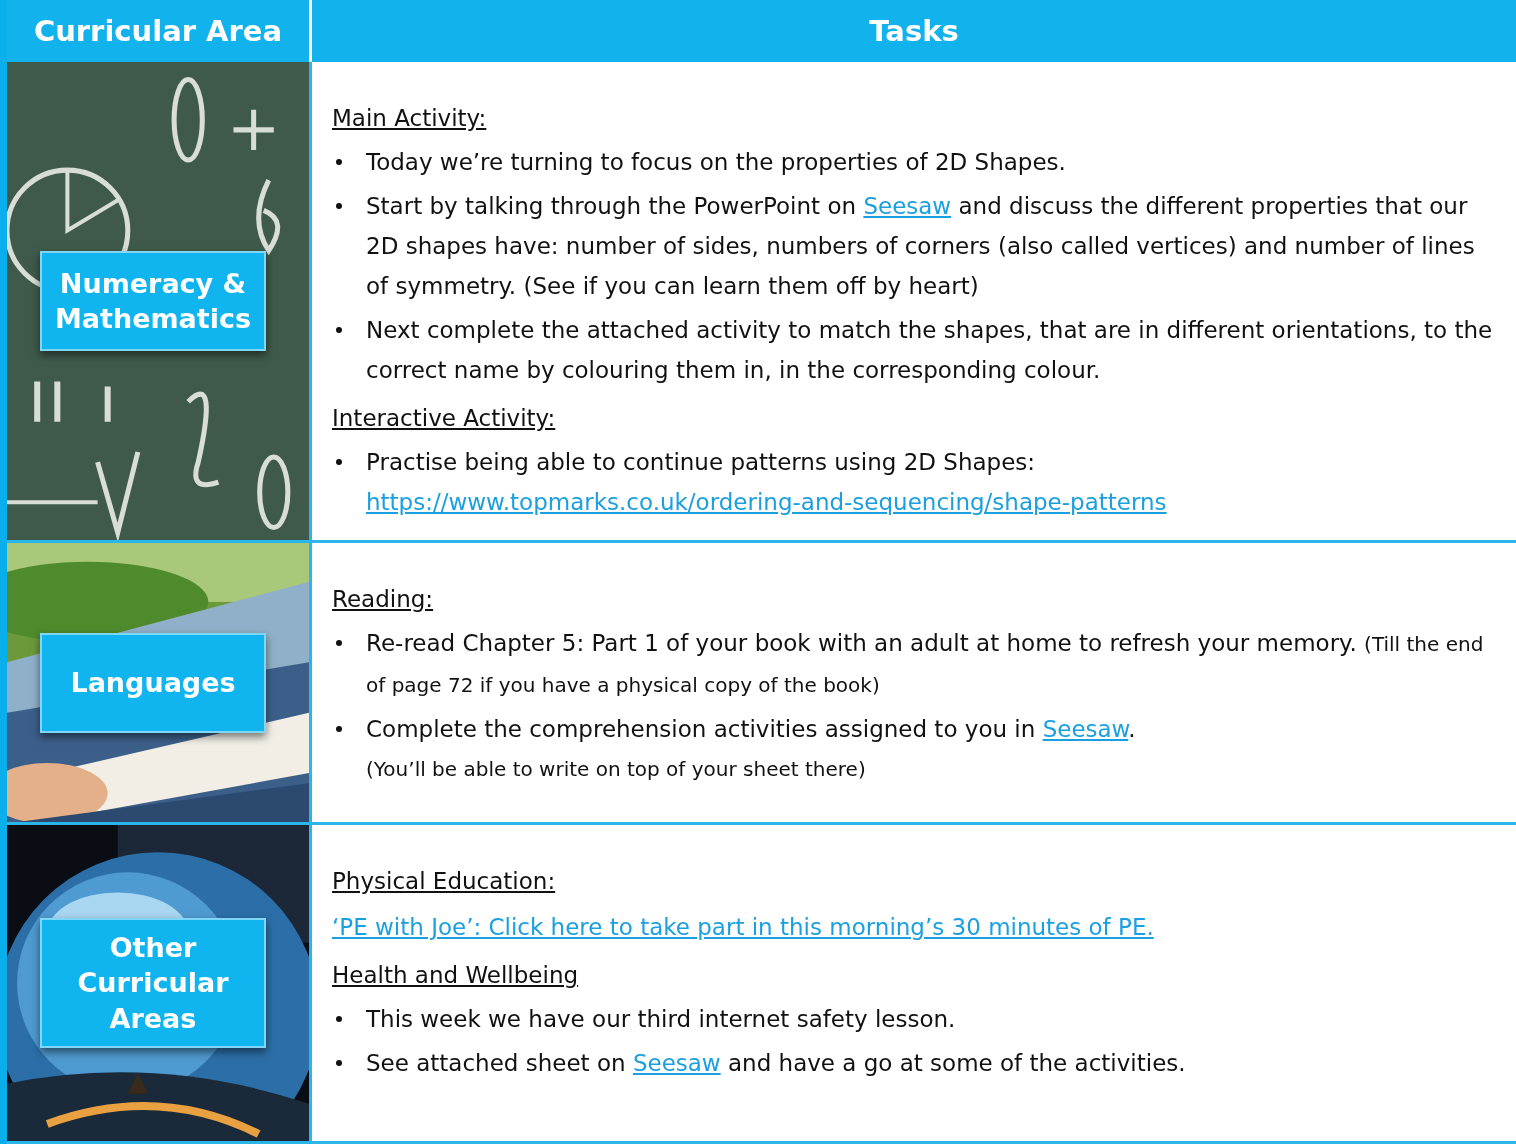  I want to click on bullet-text: Today we’re turning to focus on the properties of 2D Shapes., so click(716, 162).